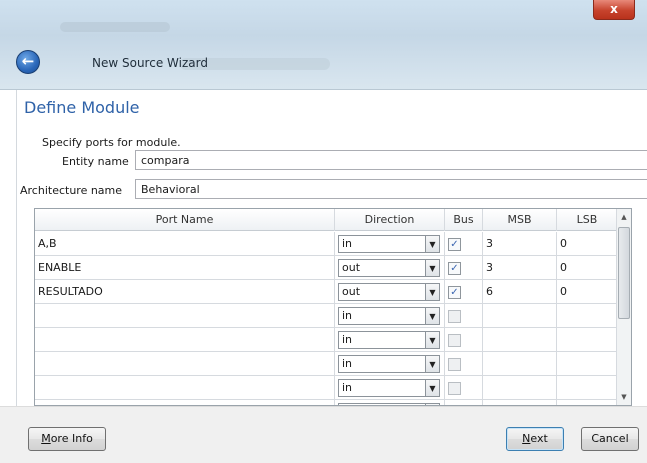  What do you see at coordinates (520, 292) in the screenshot?
I see `msb-cell: 6` at bounding box center [520, 292].